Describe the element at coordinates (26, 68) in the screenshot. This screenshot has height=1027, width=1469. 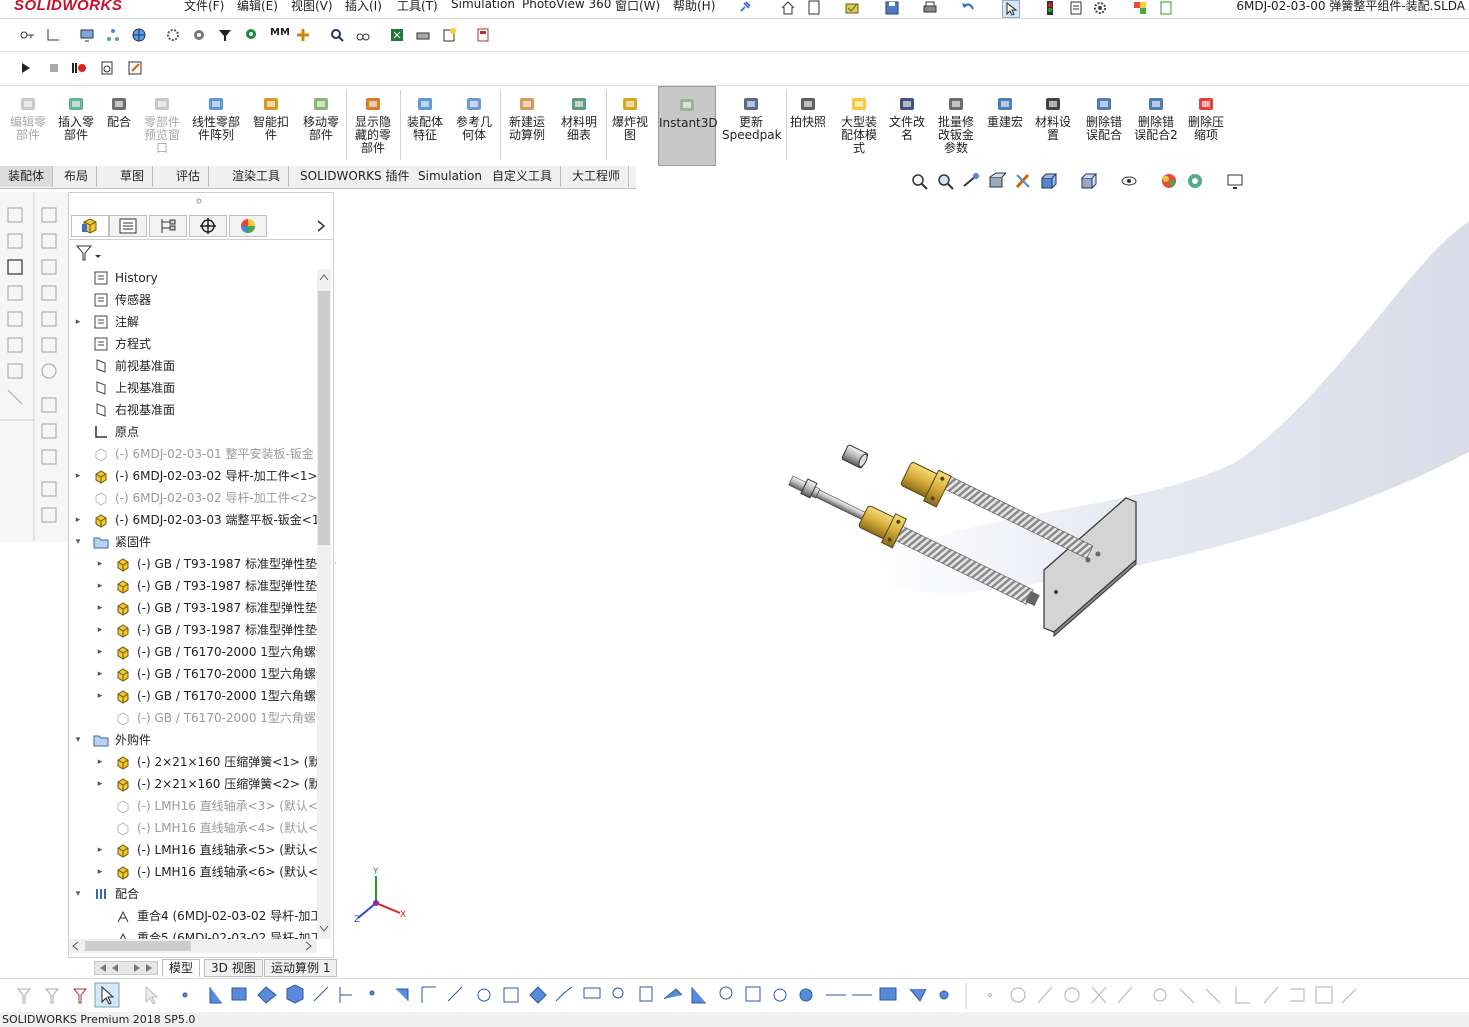
I see `run-macro-icon` at that location.